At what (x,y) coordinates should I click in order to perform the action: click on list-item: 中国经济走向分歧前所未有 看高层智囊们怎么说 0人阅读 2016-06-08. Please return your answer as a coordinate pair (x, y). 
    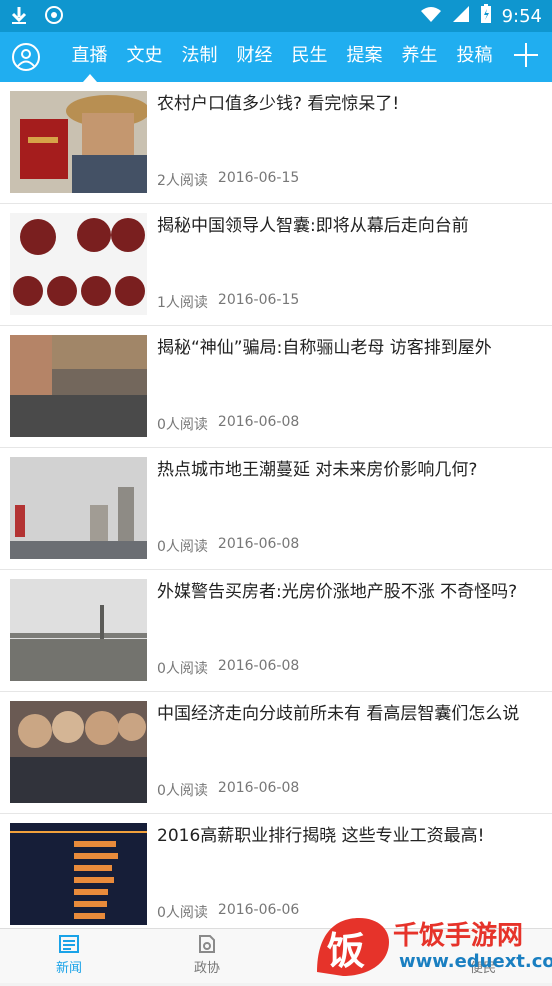
    Looking at the image, I should click on (276, 753).